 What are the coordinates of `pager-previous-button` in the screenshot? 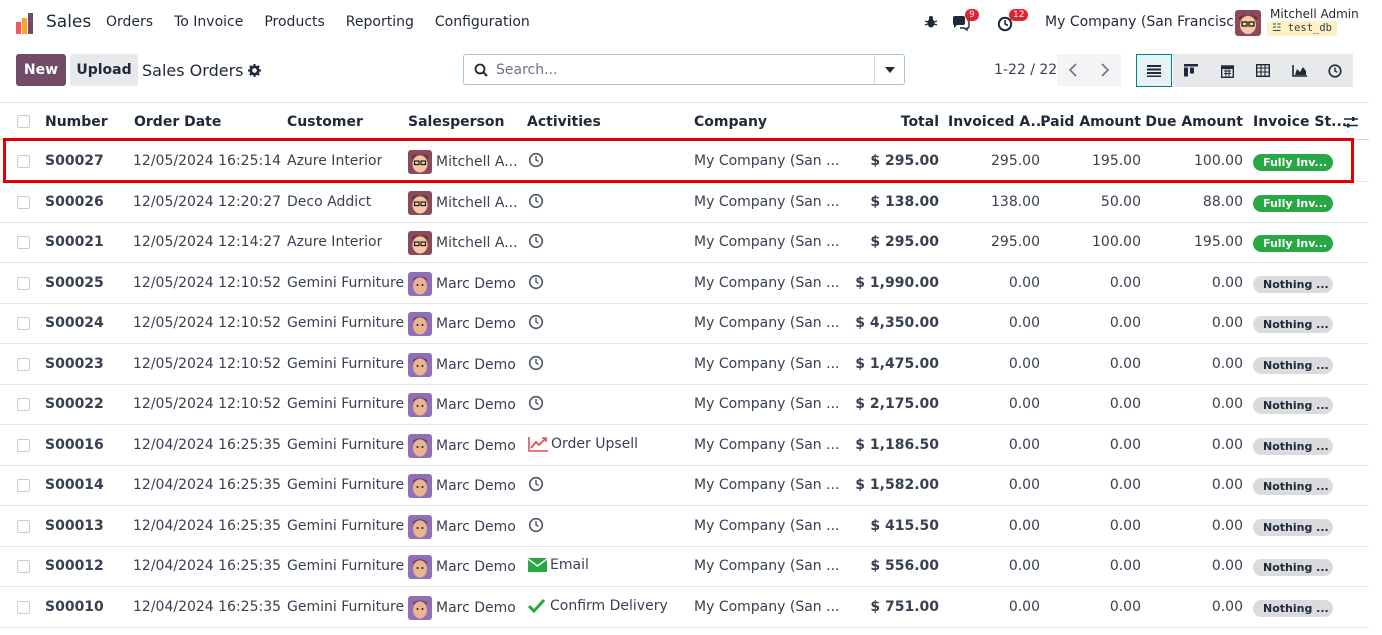 It's located at (1073, 70).